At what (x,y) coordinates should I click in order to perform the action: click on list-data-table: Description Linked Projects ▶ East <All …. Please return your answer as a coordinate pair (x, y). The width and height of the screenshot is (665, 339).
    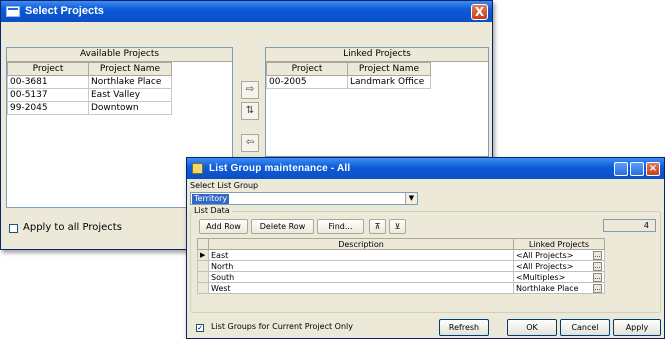
    Looking at the image, I should click on (401, 266).